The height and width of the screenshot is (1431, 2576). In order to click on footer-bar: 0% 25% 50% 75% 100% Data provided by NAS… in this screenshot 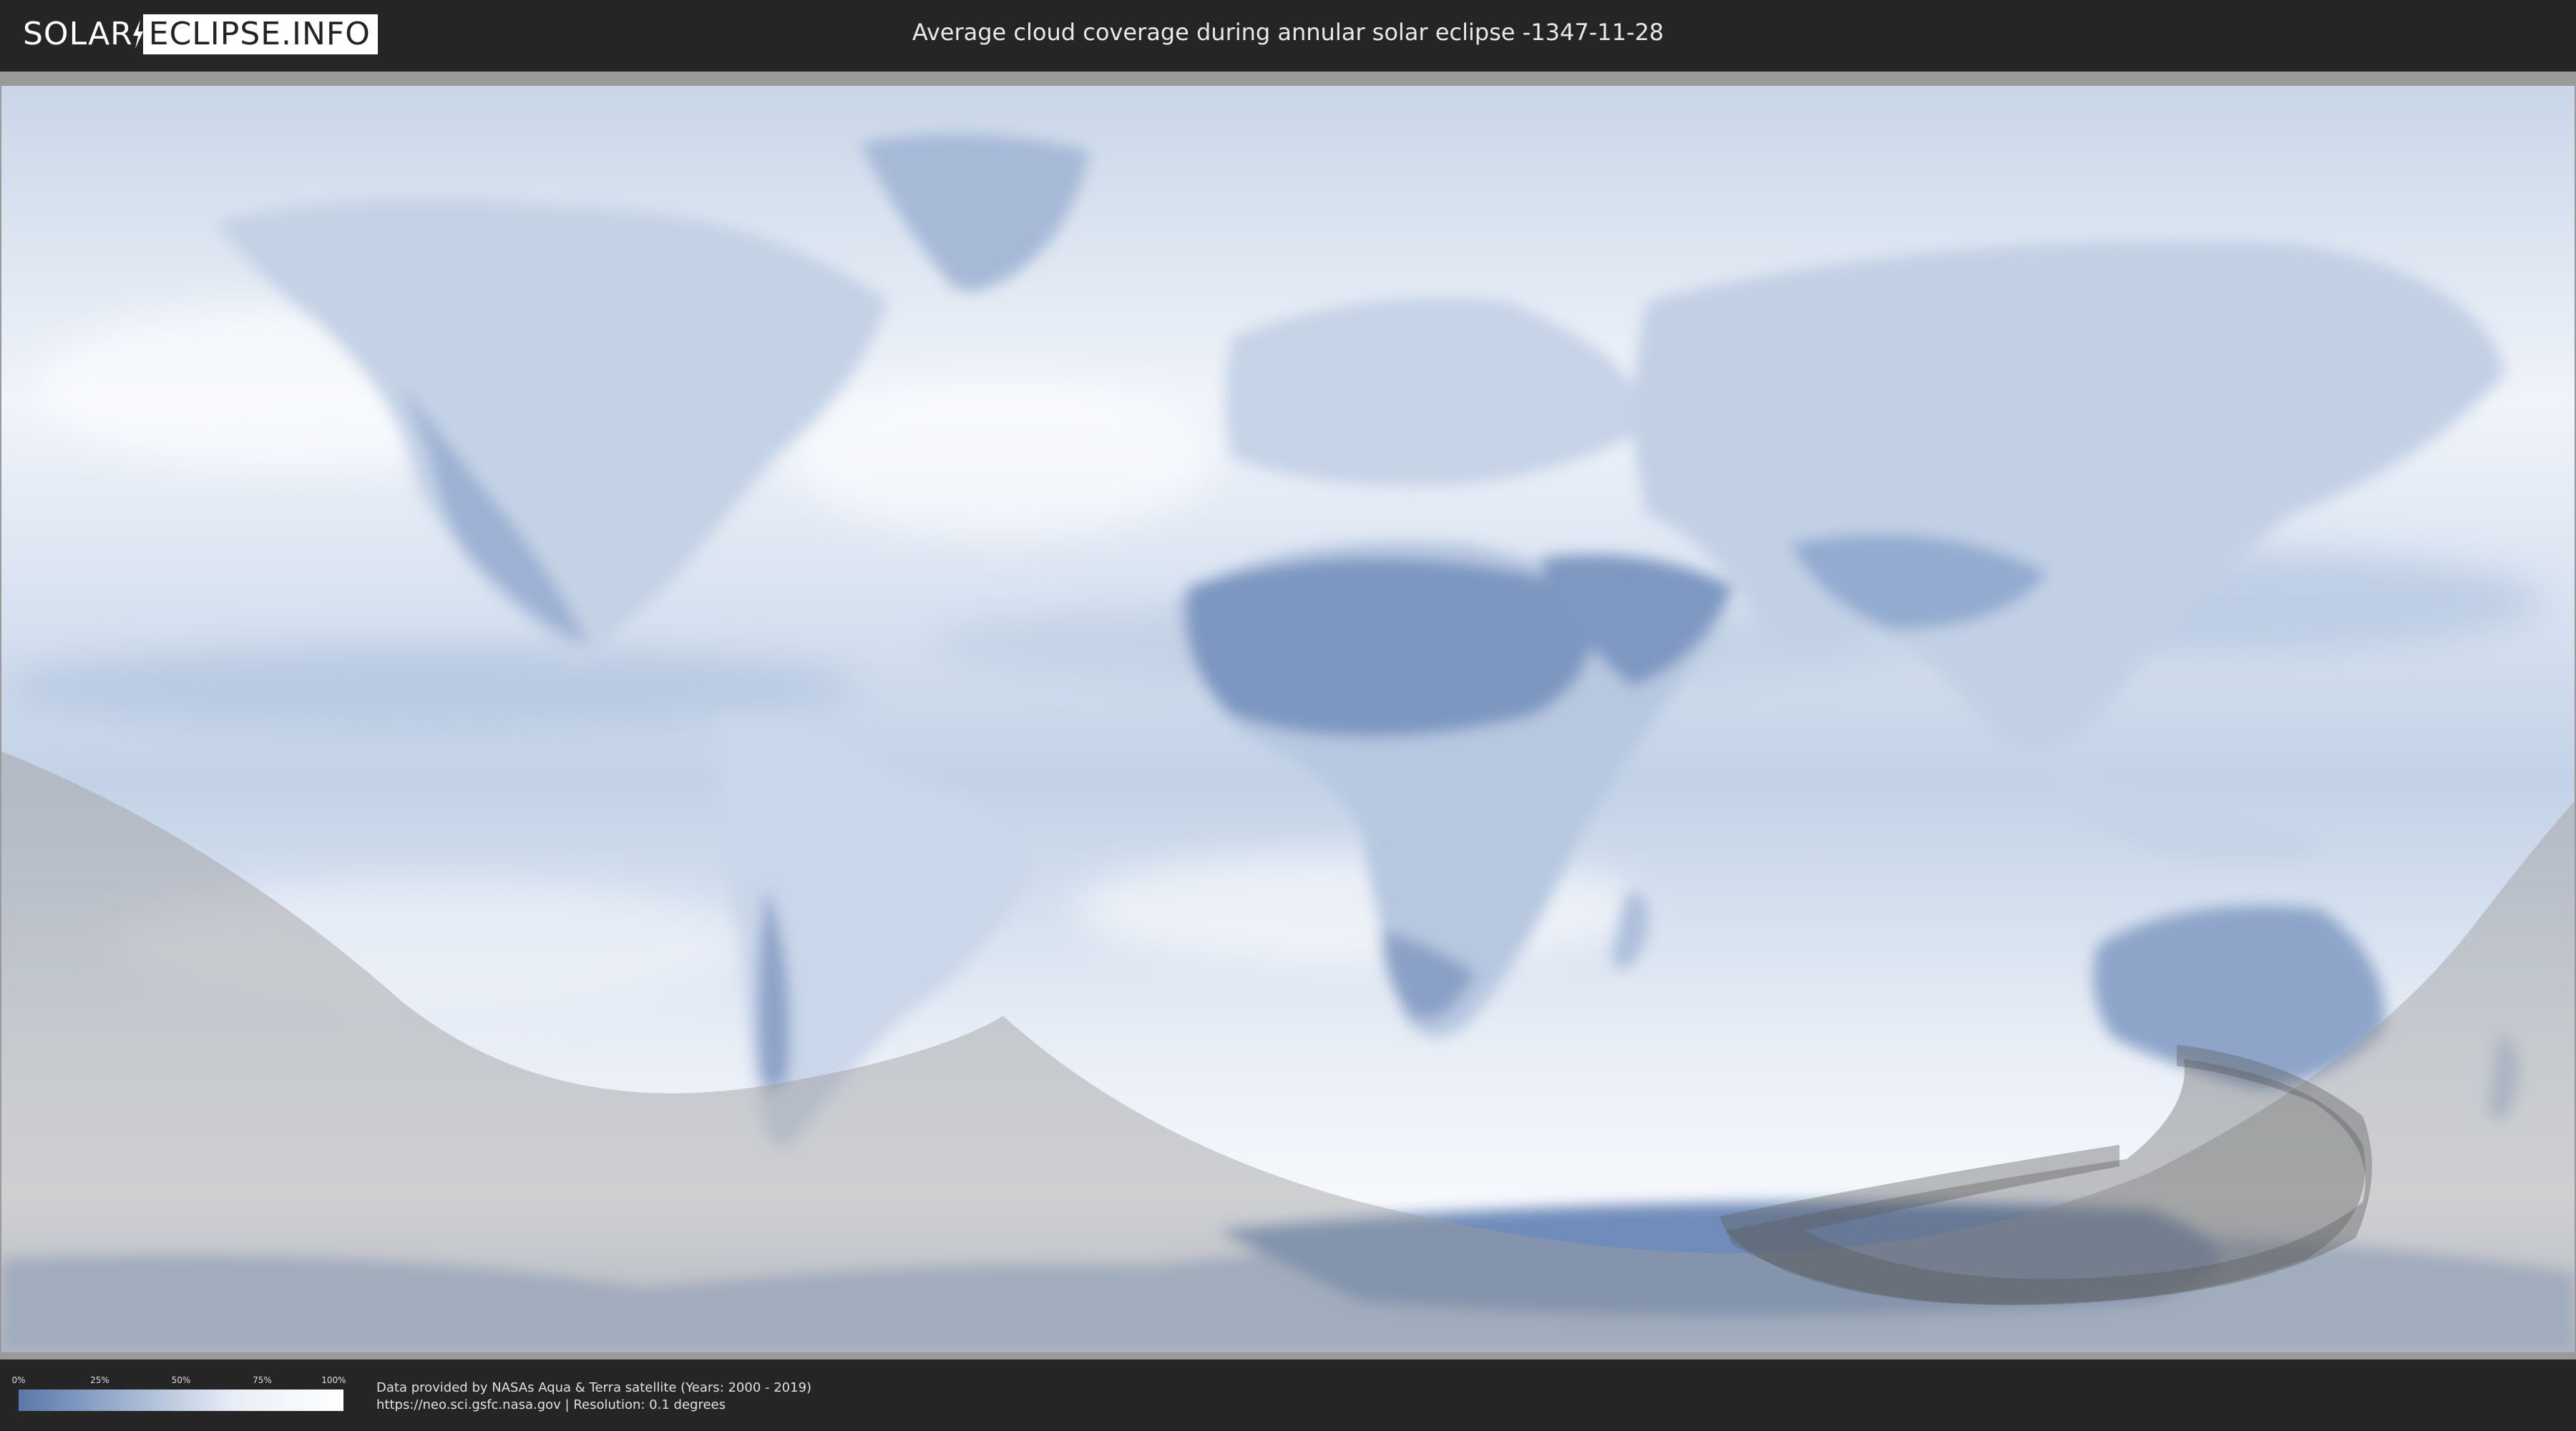, I will do `click(1288, 1395)`.